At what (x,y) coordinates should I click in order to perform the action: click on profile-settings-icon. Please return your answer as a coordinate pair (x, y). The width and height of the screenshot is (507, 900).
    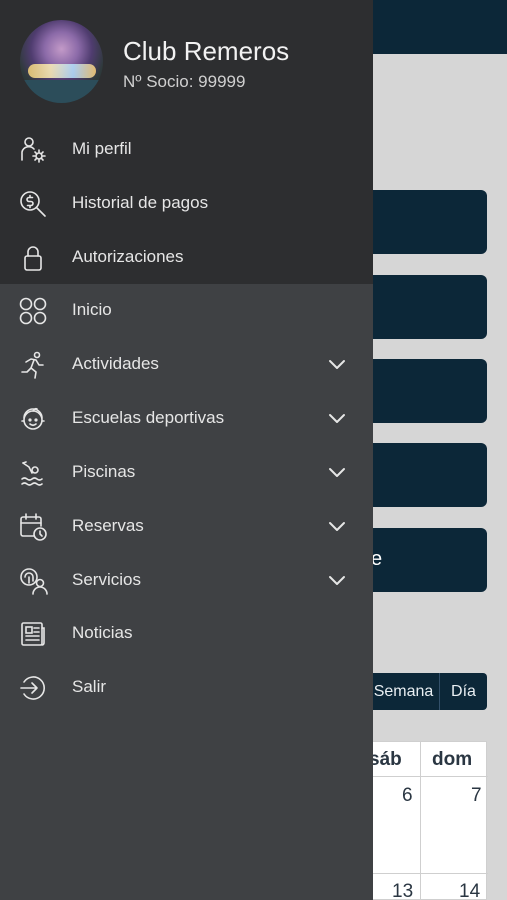
    Looking at the image, I should click on (33, 150).